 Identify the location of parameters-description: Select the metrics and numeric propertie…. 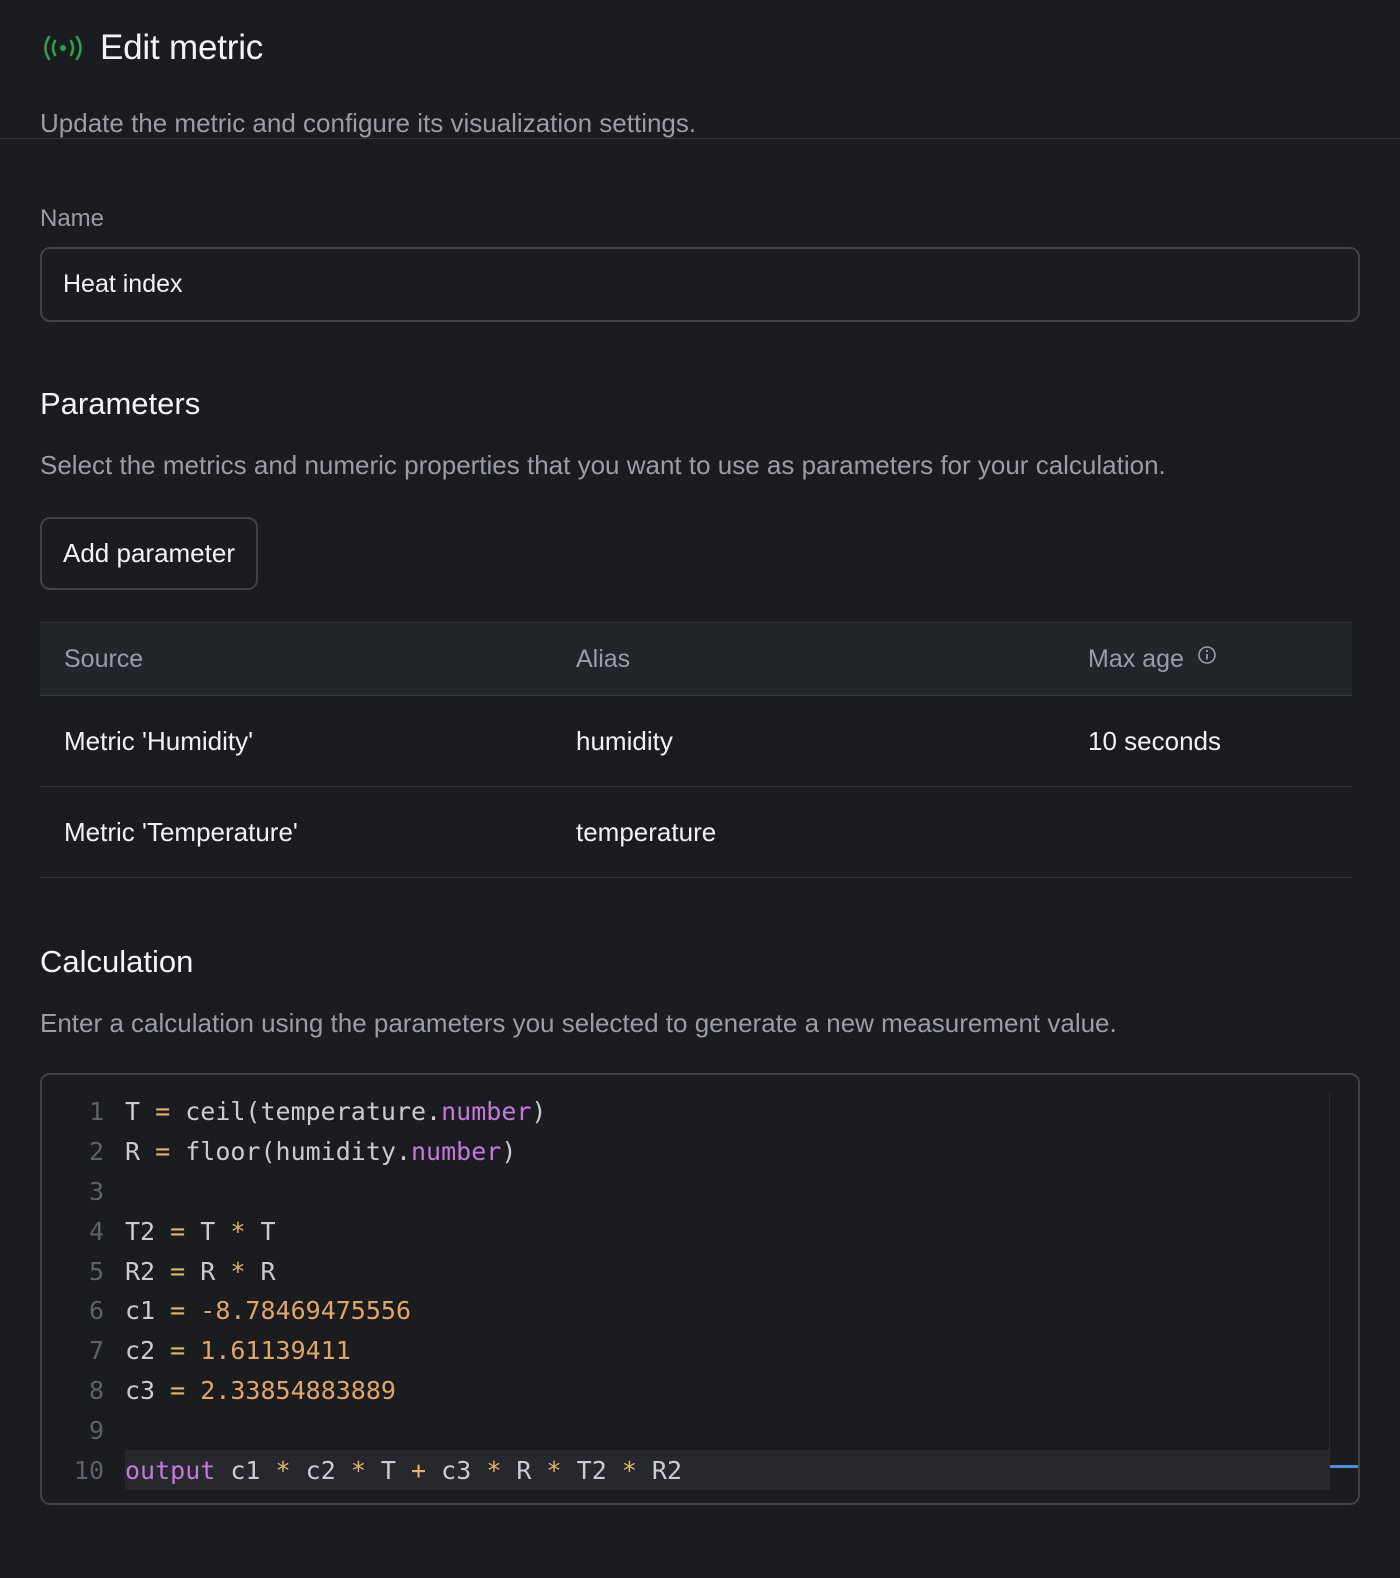
(603, 465).